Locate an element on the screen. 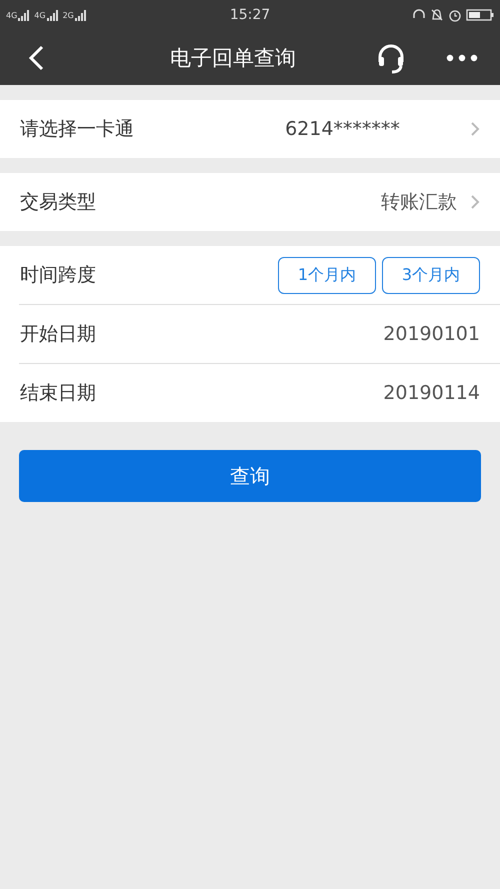 The image size is (500, 889). card-number: 6214******* is located at coordinates (342, 129).